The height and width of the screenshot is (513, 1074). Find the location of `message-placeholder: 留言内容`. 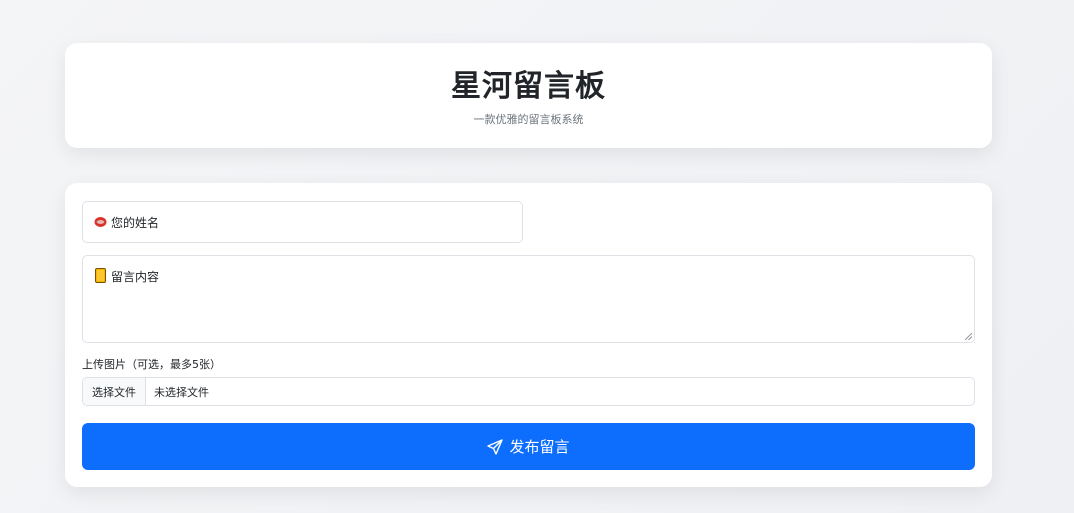

message-placeholder: 留言内容 is located at coordinates (135, 277).